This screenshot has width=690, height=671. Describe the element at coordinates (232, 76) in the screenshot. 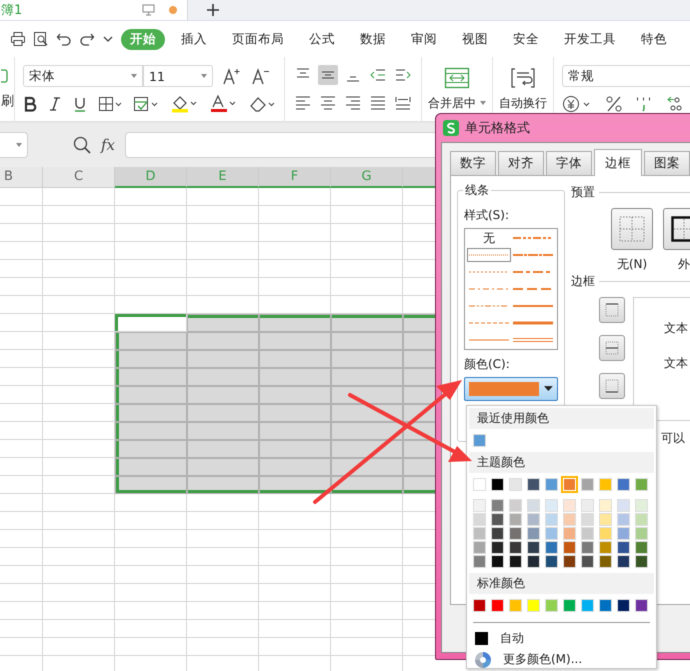

I see `increase-font-icon` at that location.